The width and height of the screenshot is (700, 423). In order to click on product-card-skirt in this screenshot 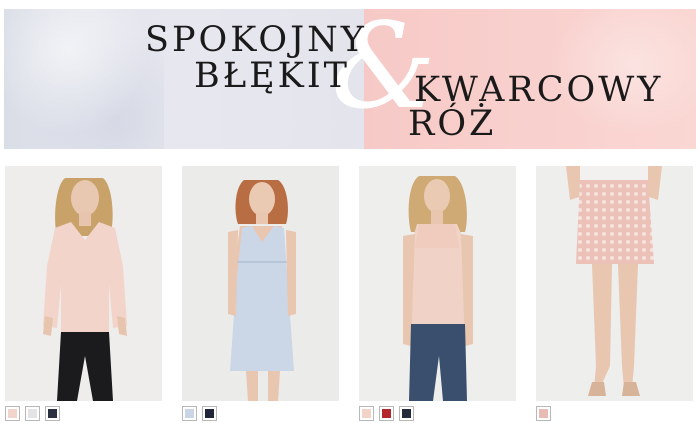, I will do `click(614, 294)`.